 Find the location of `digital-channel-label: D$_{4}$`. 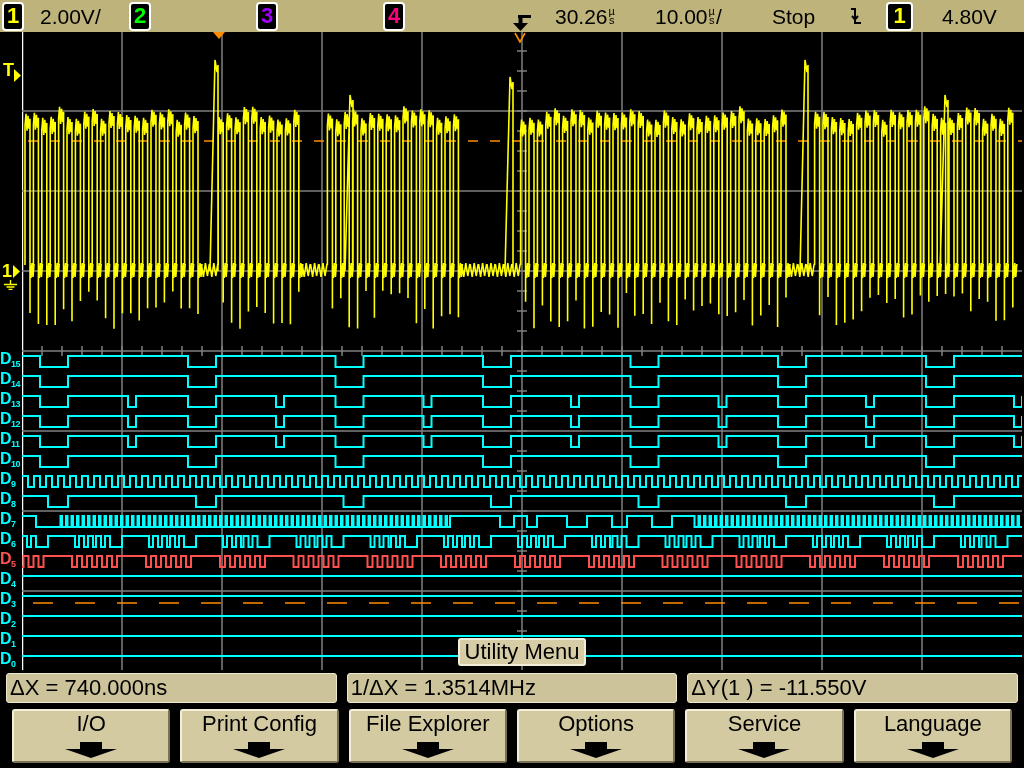

digital-channel-label: D$_{4}$ is located at coordinates (8, 578).